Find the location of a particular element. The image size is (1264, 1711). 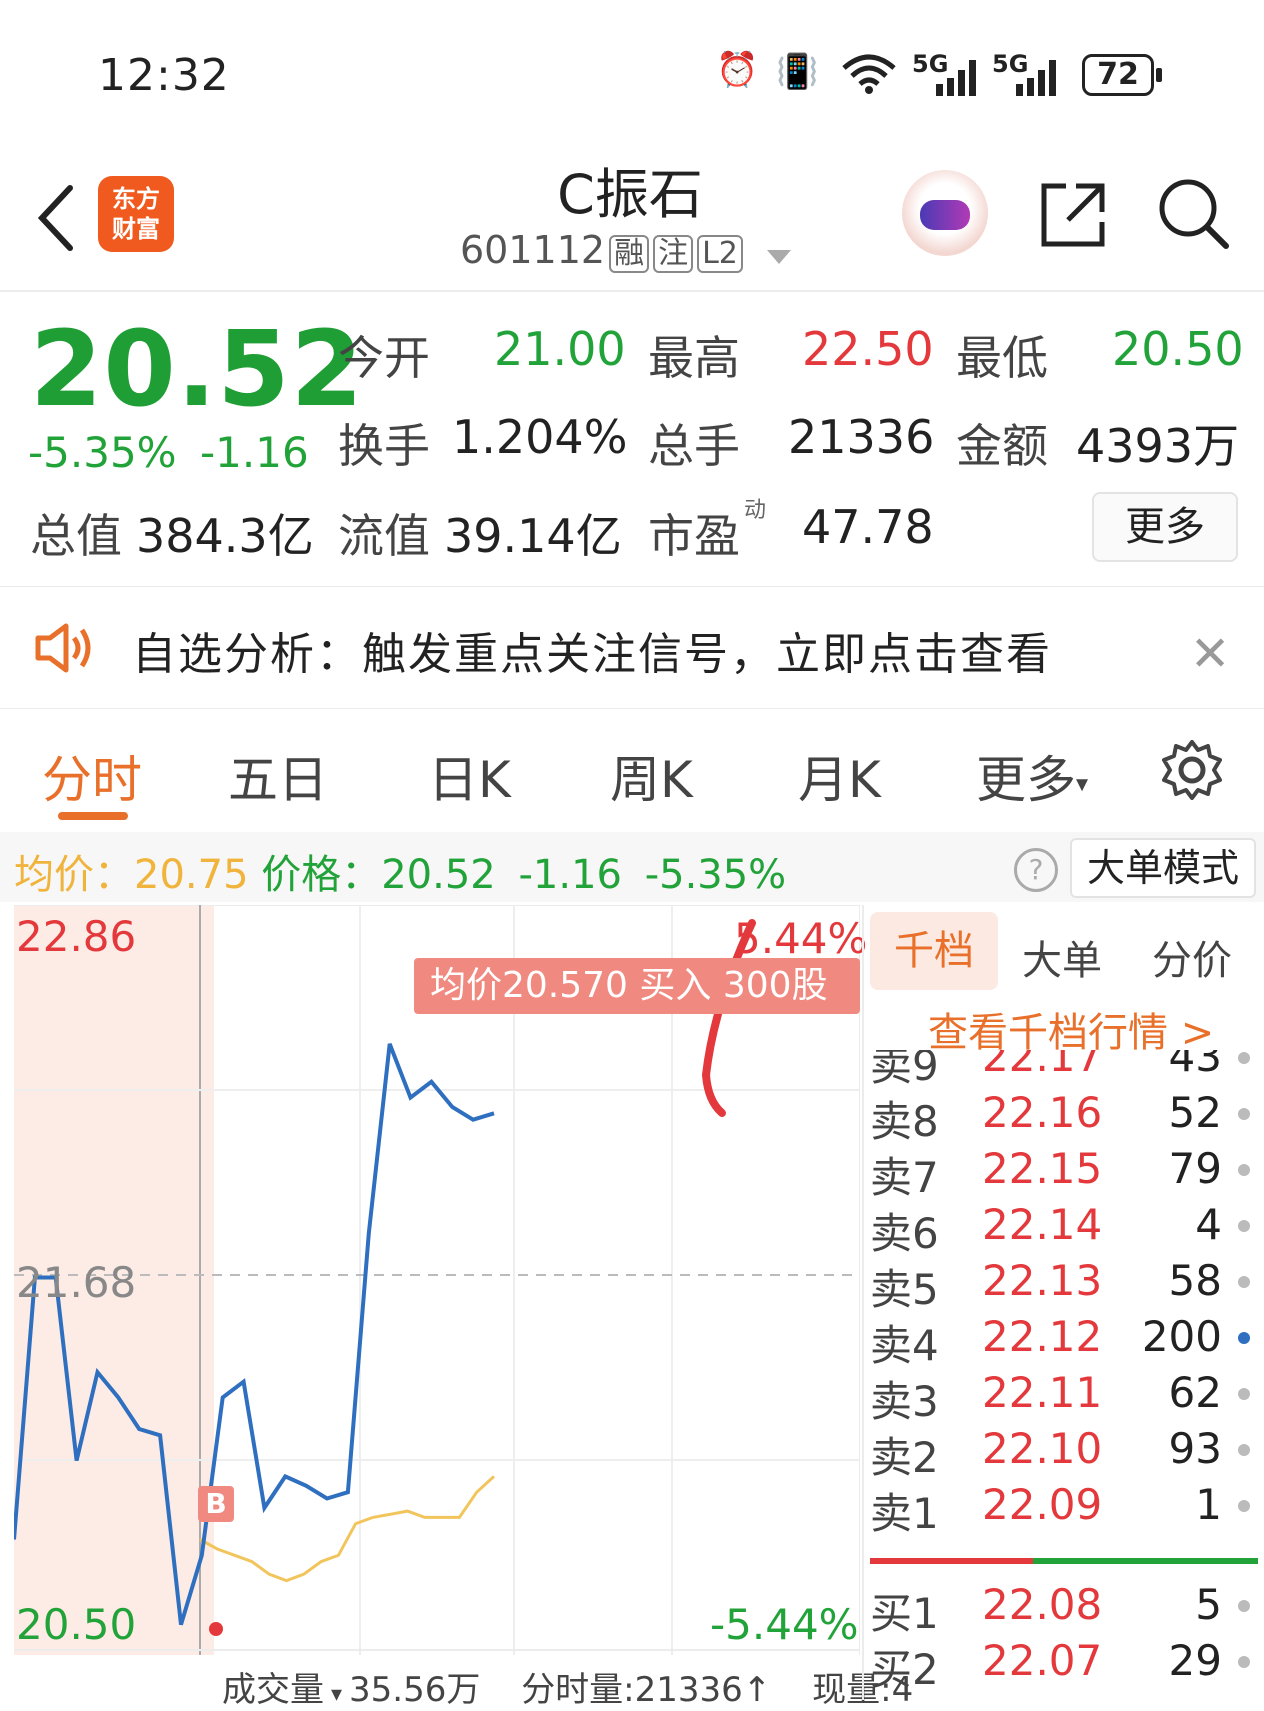

y-label-mid: 21.68 is located at coordinates (76, 1282).